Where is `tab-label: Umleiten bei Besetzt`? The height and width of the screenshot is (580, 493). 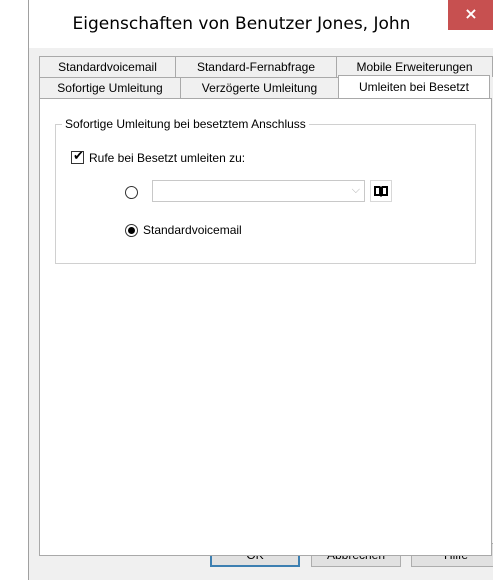 tab-label: Umleiten bei Besetzt is located at coordinates (414, 87).